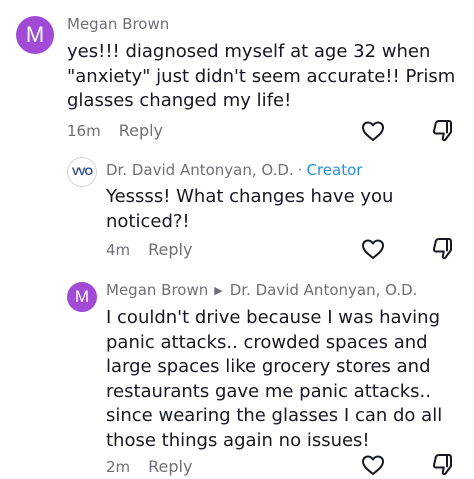 Image resolution: width=474 pixels, height=479 pixels. Describe the element at coordinates (200, 170) in the screenshot. I see `author-name: Dr. David Antonyan, O.D.` at that location.